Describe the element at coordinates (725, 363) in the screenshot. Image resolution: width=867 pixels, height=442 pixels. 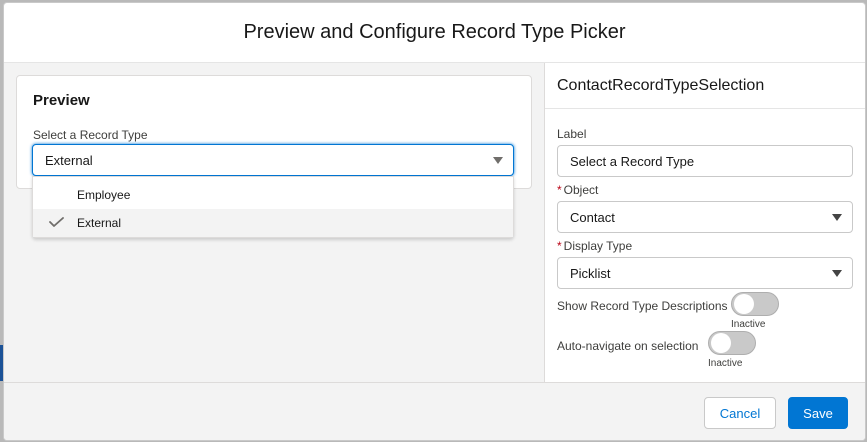
I see `auto-navigate-state: Inactive` at that location.